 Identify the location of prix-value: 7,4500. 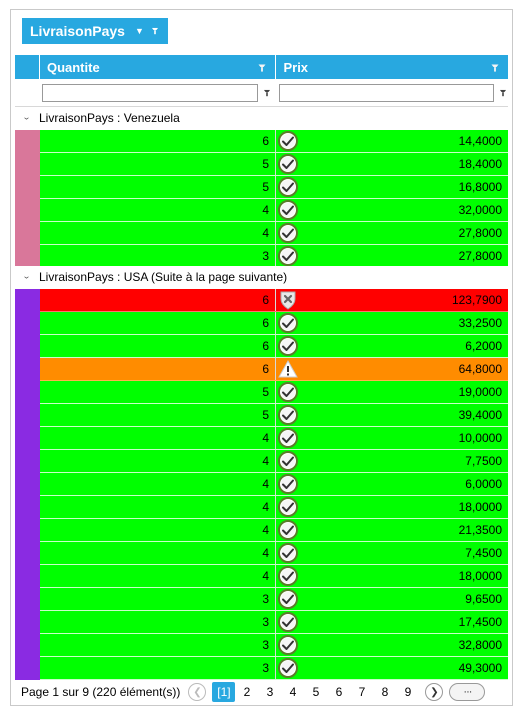
(483, 553).